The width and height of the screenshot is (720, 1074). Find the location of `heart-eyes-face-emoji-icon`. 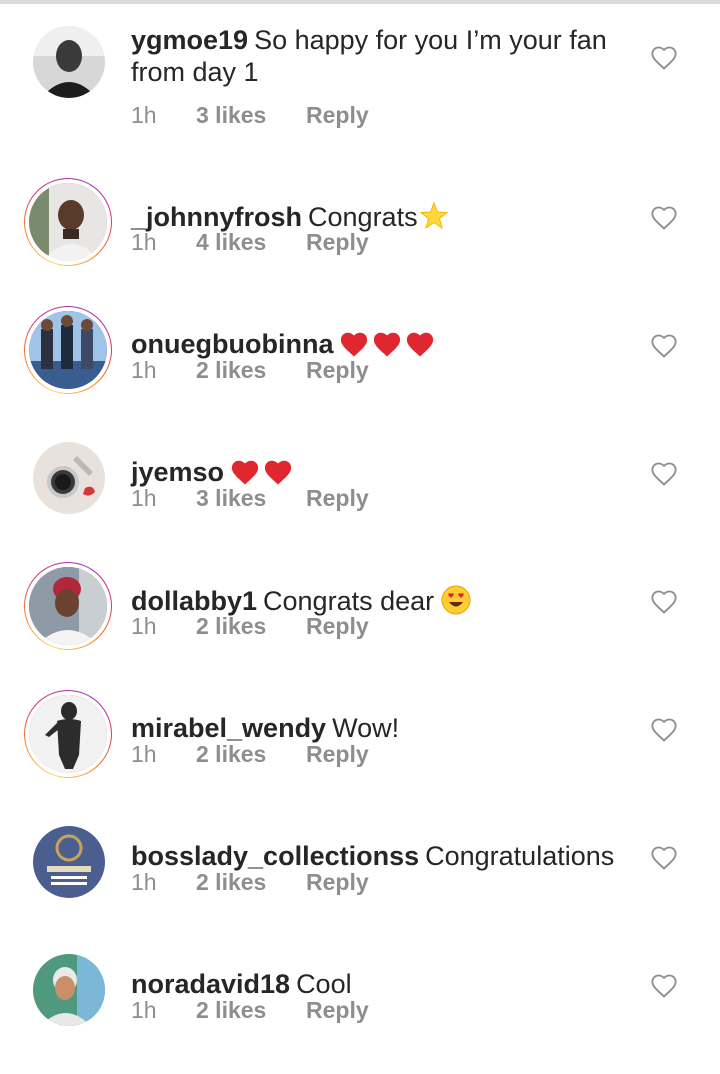

heart-eyes-face-emoji-icon is located at coordinates (456, 600).